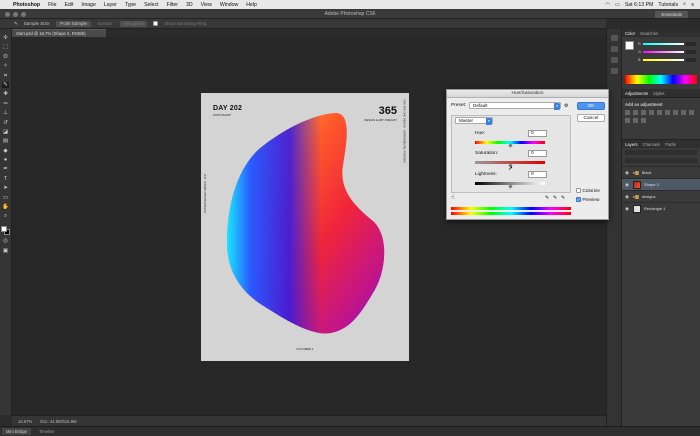  I want to click on path-select-tool-icon: ➤, so click(5, 188).